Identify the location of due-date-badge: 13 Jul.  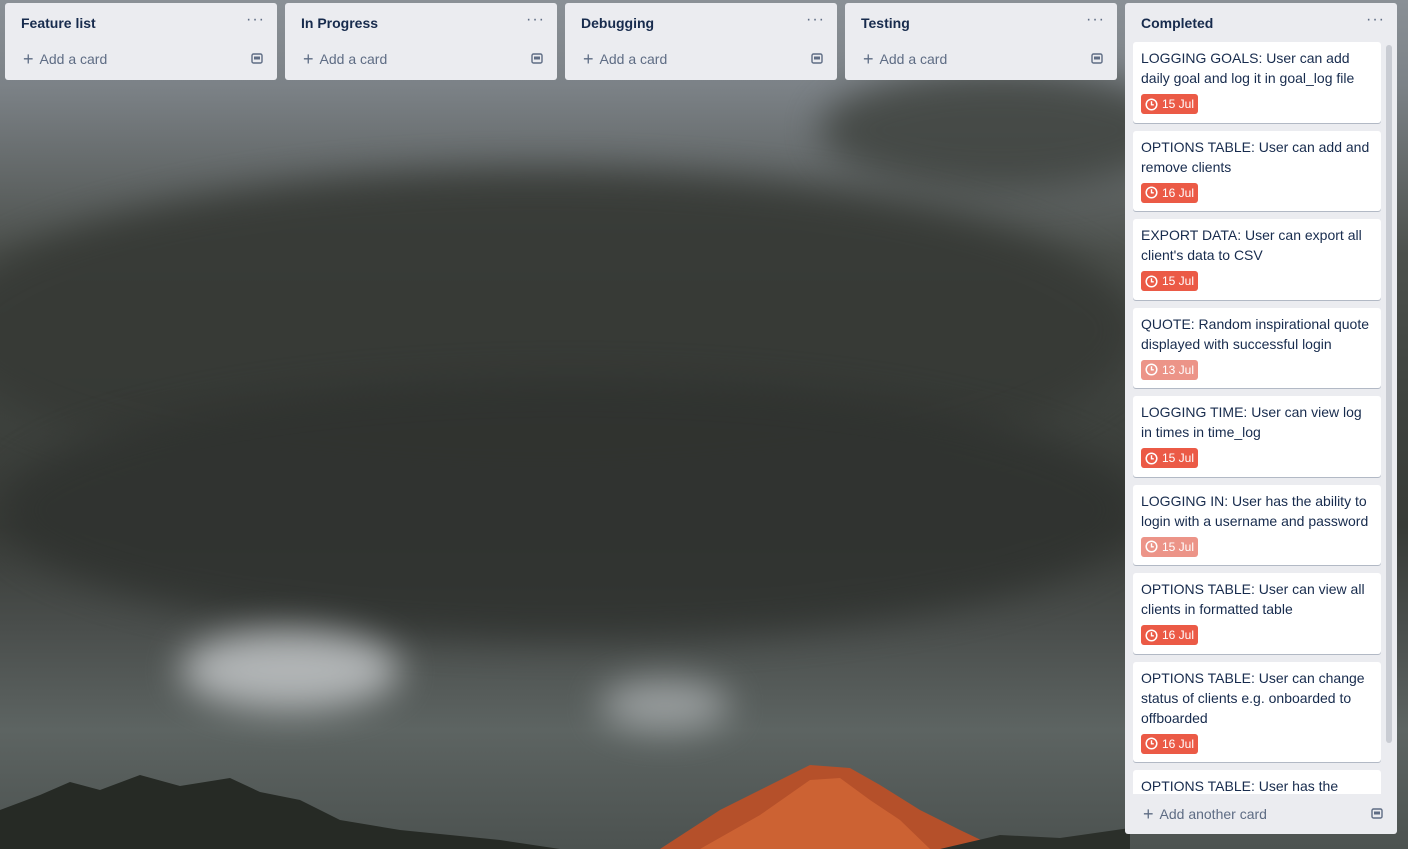
(1170, 369).